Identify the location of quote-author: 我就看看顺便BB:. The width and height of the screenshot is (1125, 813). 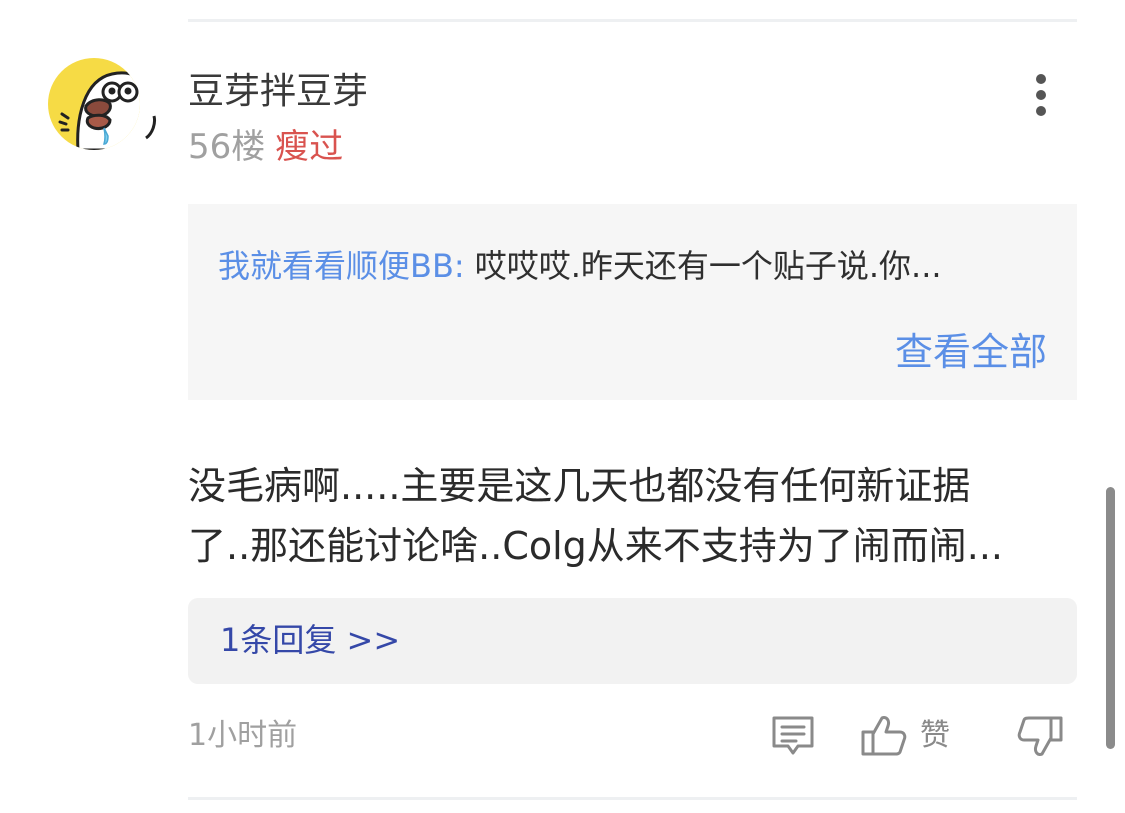
(341, 266).